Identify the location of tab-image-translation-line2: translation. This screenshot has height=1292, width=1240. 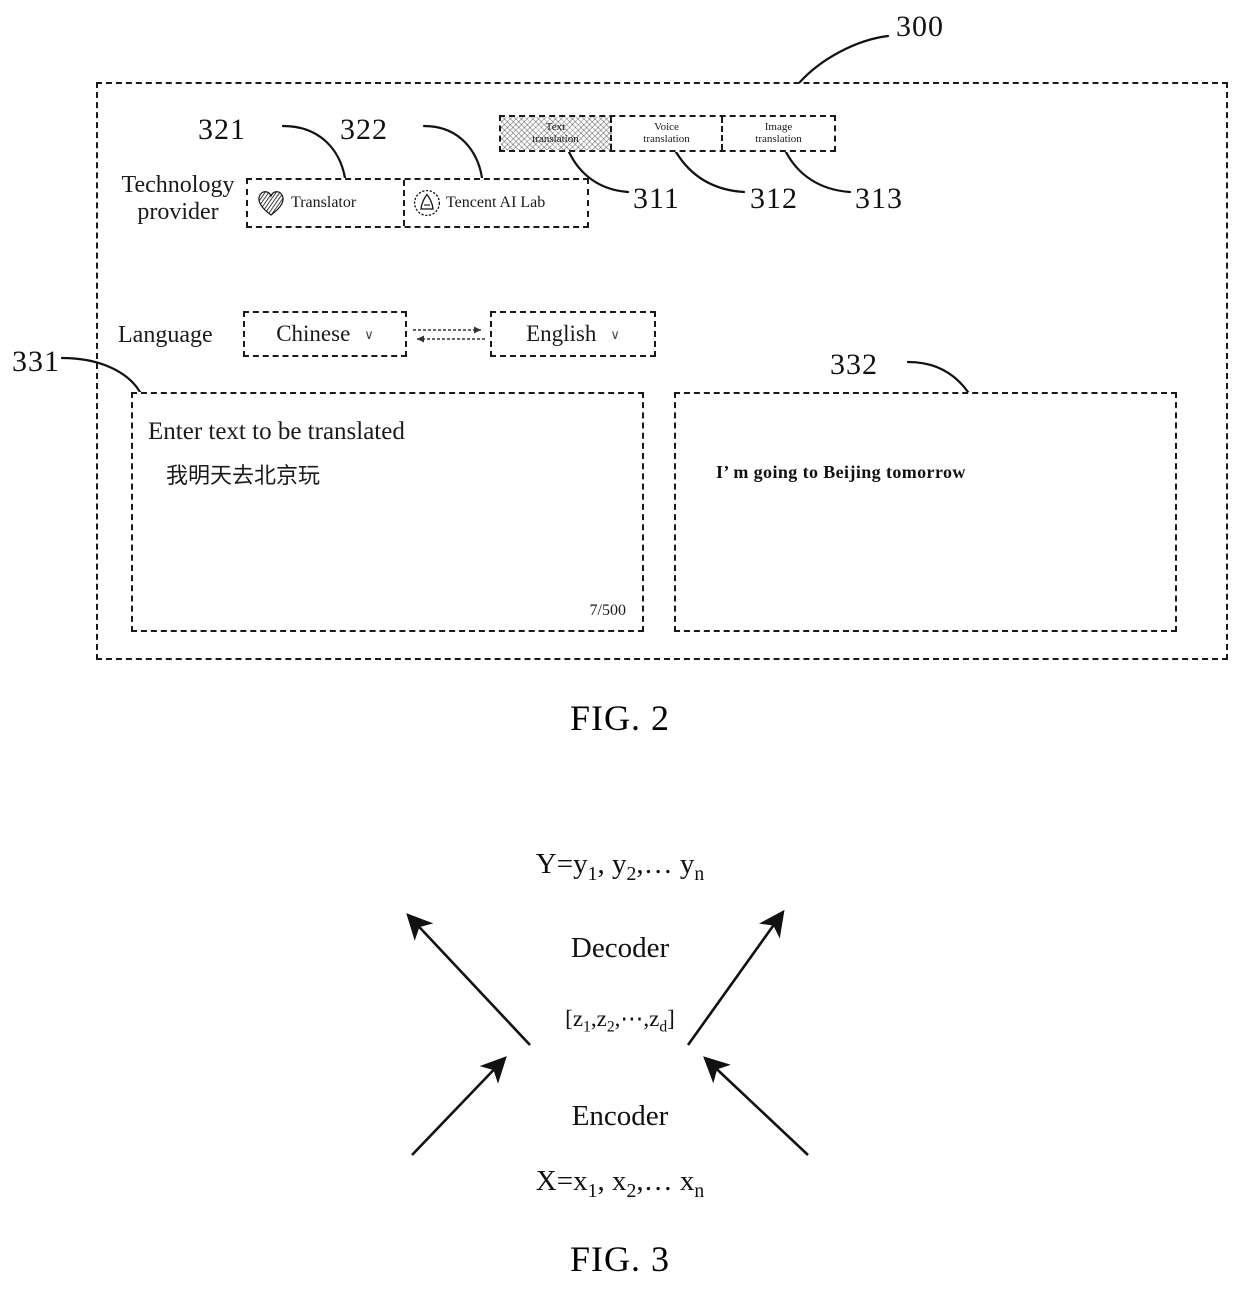
(778, 138).